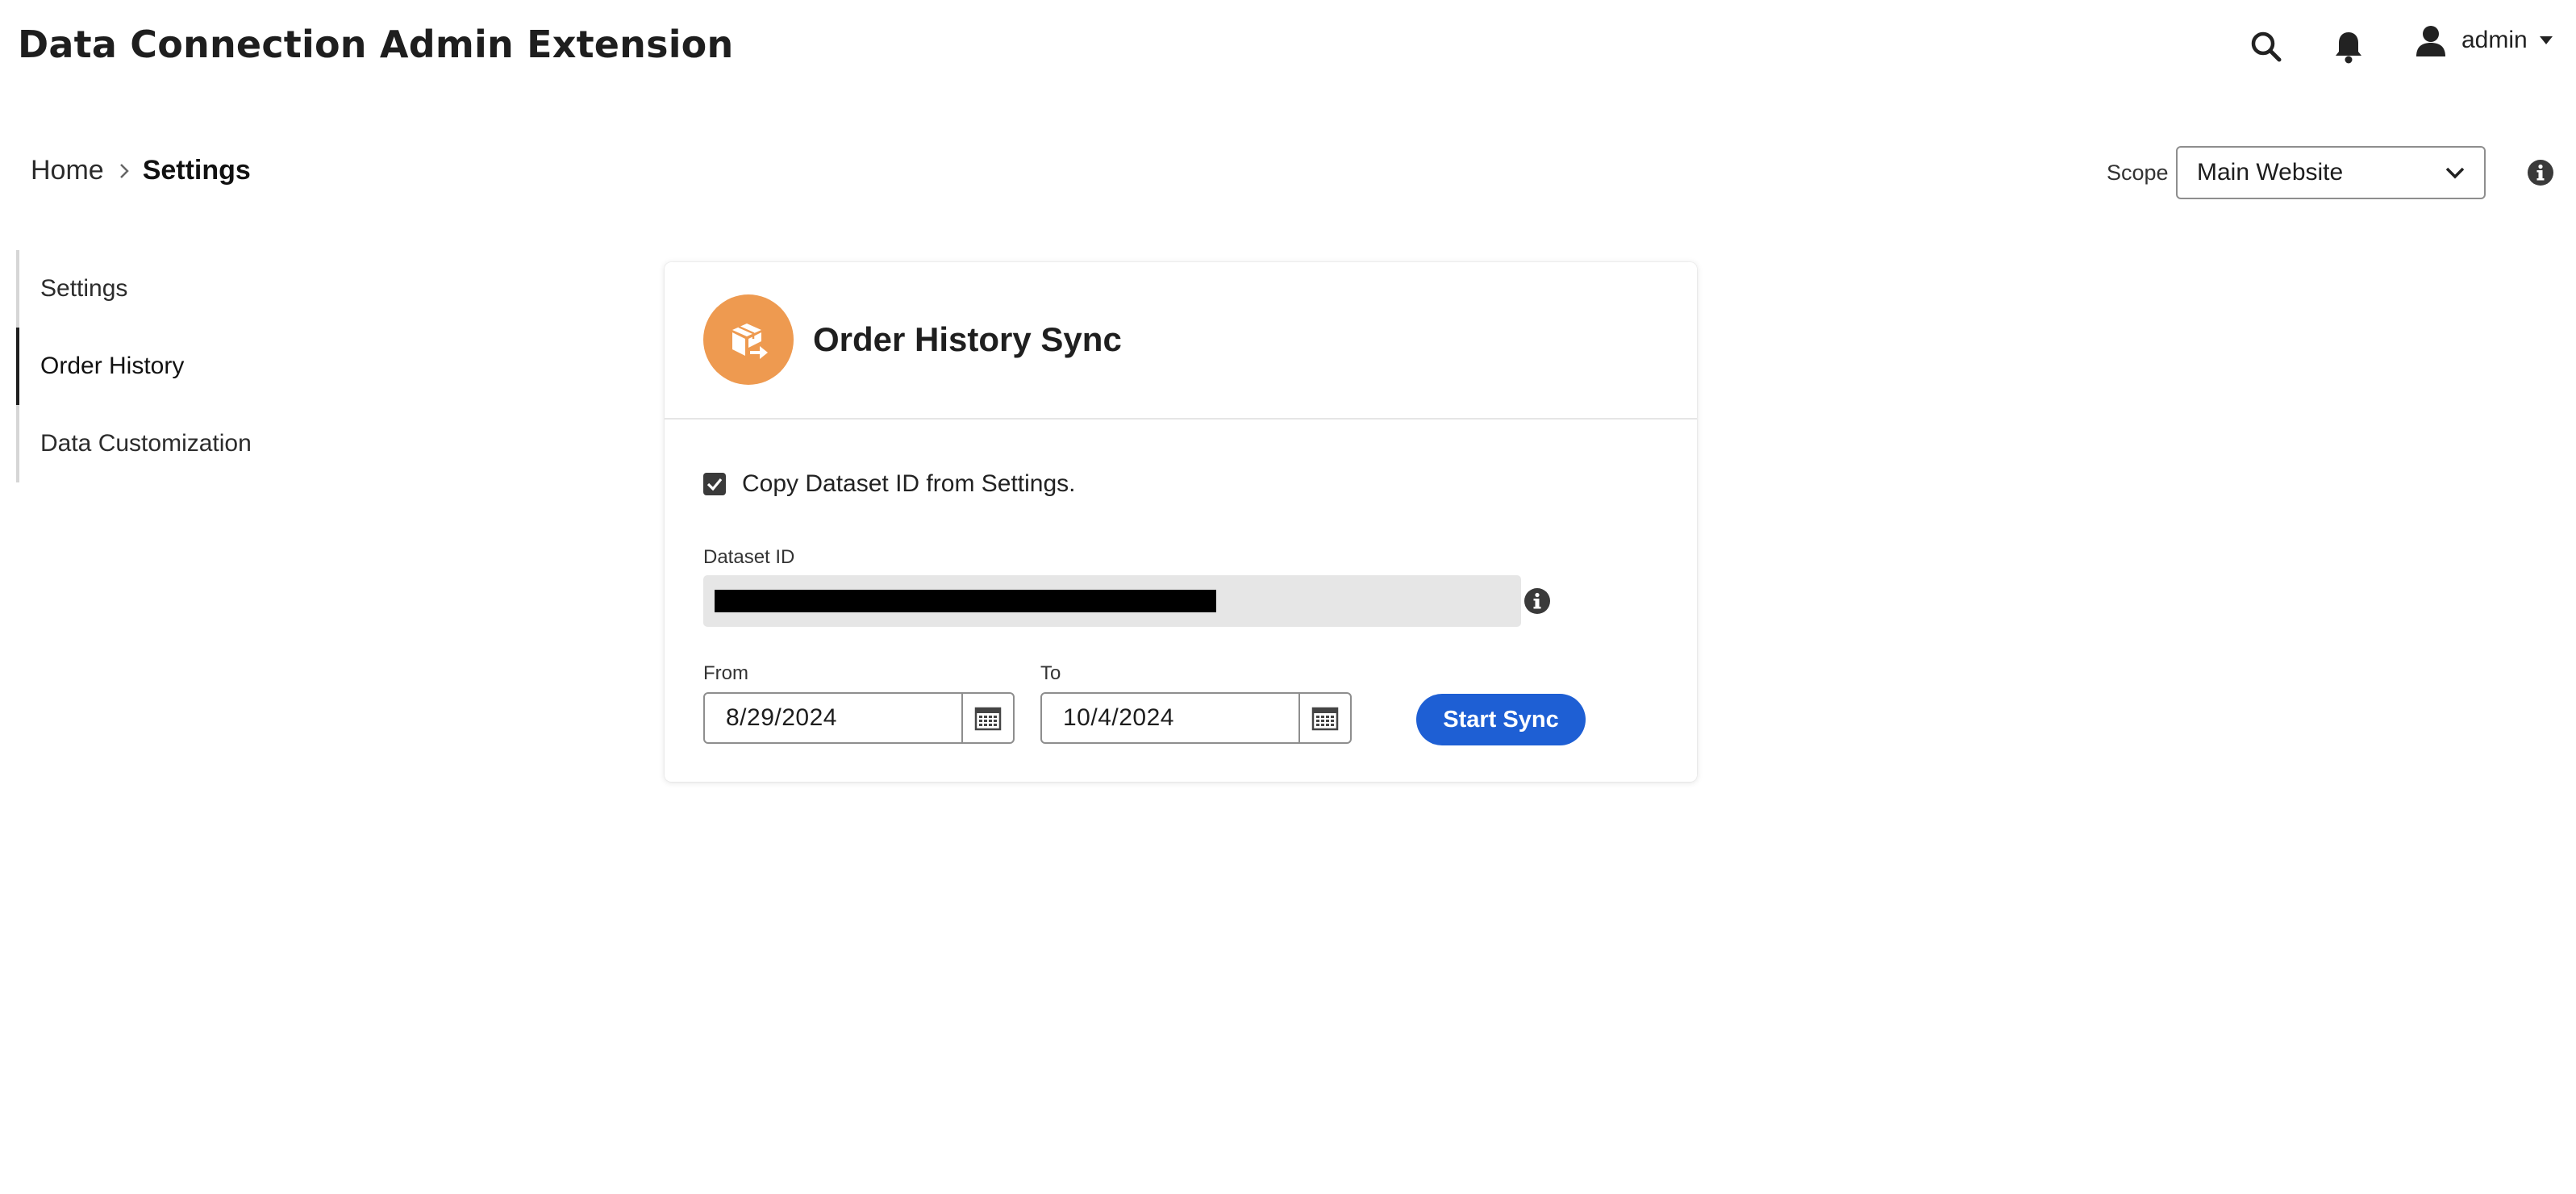  Describe the element at coordinates (164, 289) in the screenshot. I see `sidenav-item-settings: Settings` at that location.